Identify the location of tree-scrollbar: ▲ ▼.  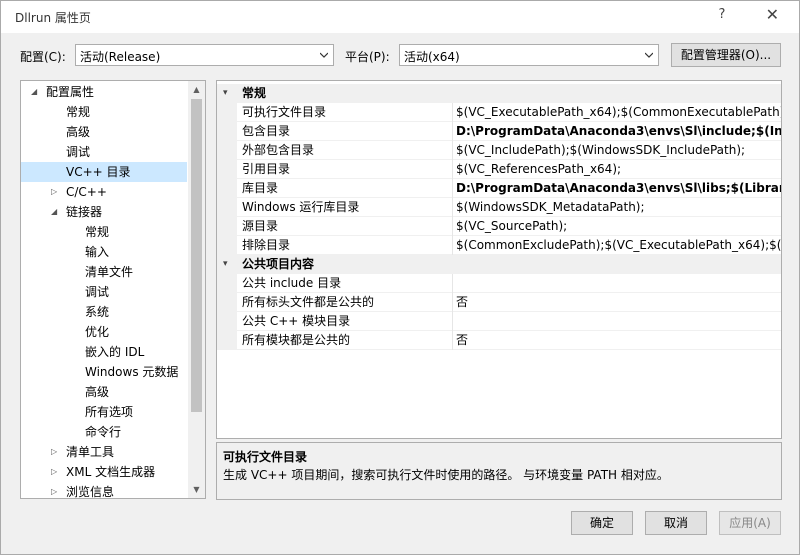
(196, 289).